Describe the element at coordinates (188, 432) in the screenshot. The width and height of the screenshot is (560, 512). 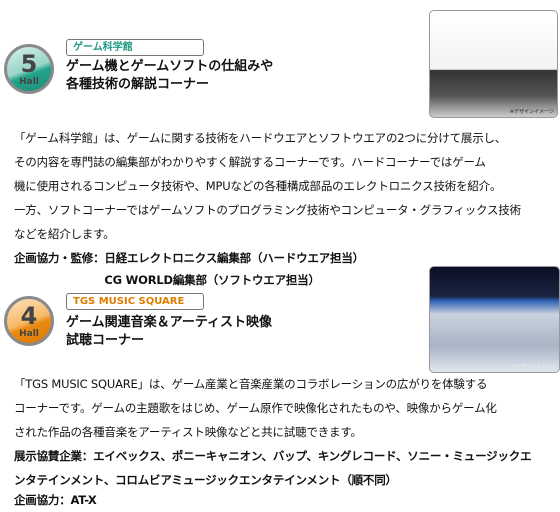
I see `body-line: された作品の各種音楽をアーティスト映像などと共に試聴できます。` at that location.